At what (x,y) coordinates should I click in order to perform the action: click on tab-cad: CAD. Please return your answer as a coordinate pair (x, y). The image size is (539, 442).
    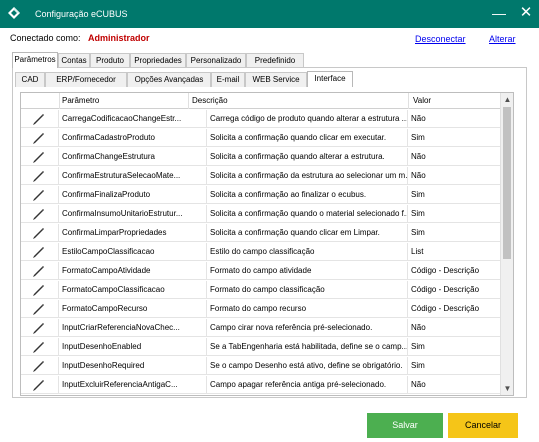
    Looking at the image, I should click on (30, 79).